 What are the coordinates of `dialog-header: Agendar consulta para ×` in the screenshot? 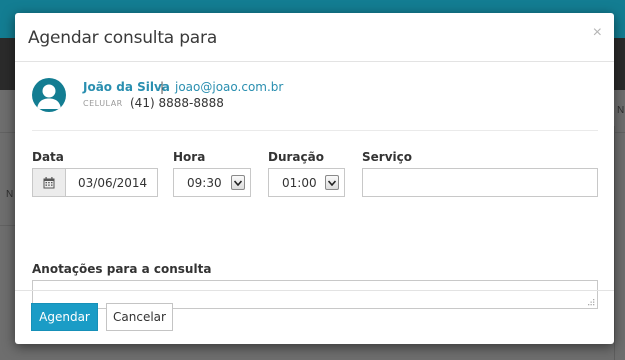 It's located at (314, 37).